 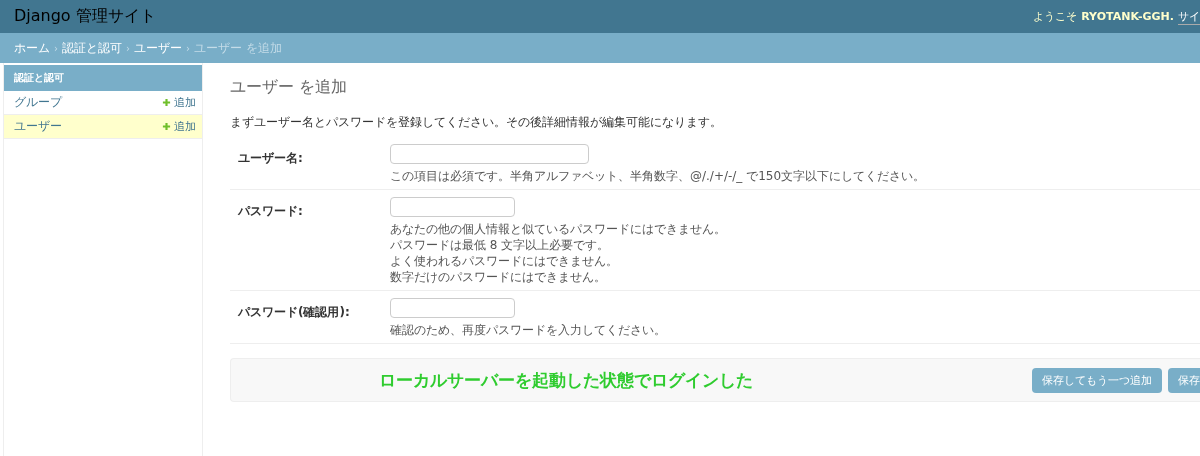 What do you see at coordinates (1055, 16) in the screenshot?
I see `welcome-text: ようこそ` at bounding box center [1055, 16].